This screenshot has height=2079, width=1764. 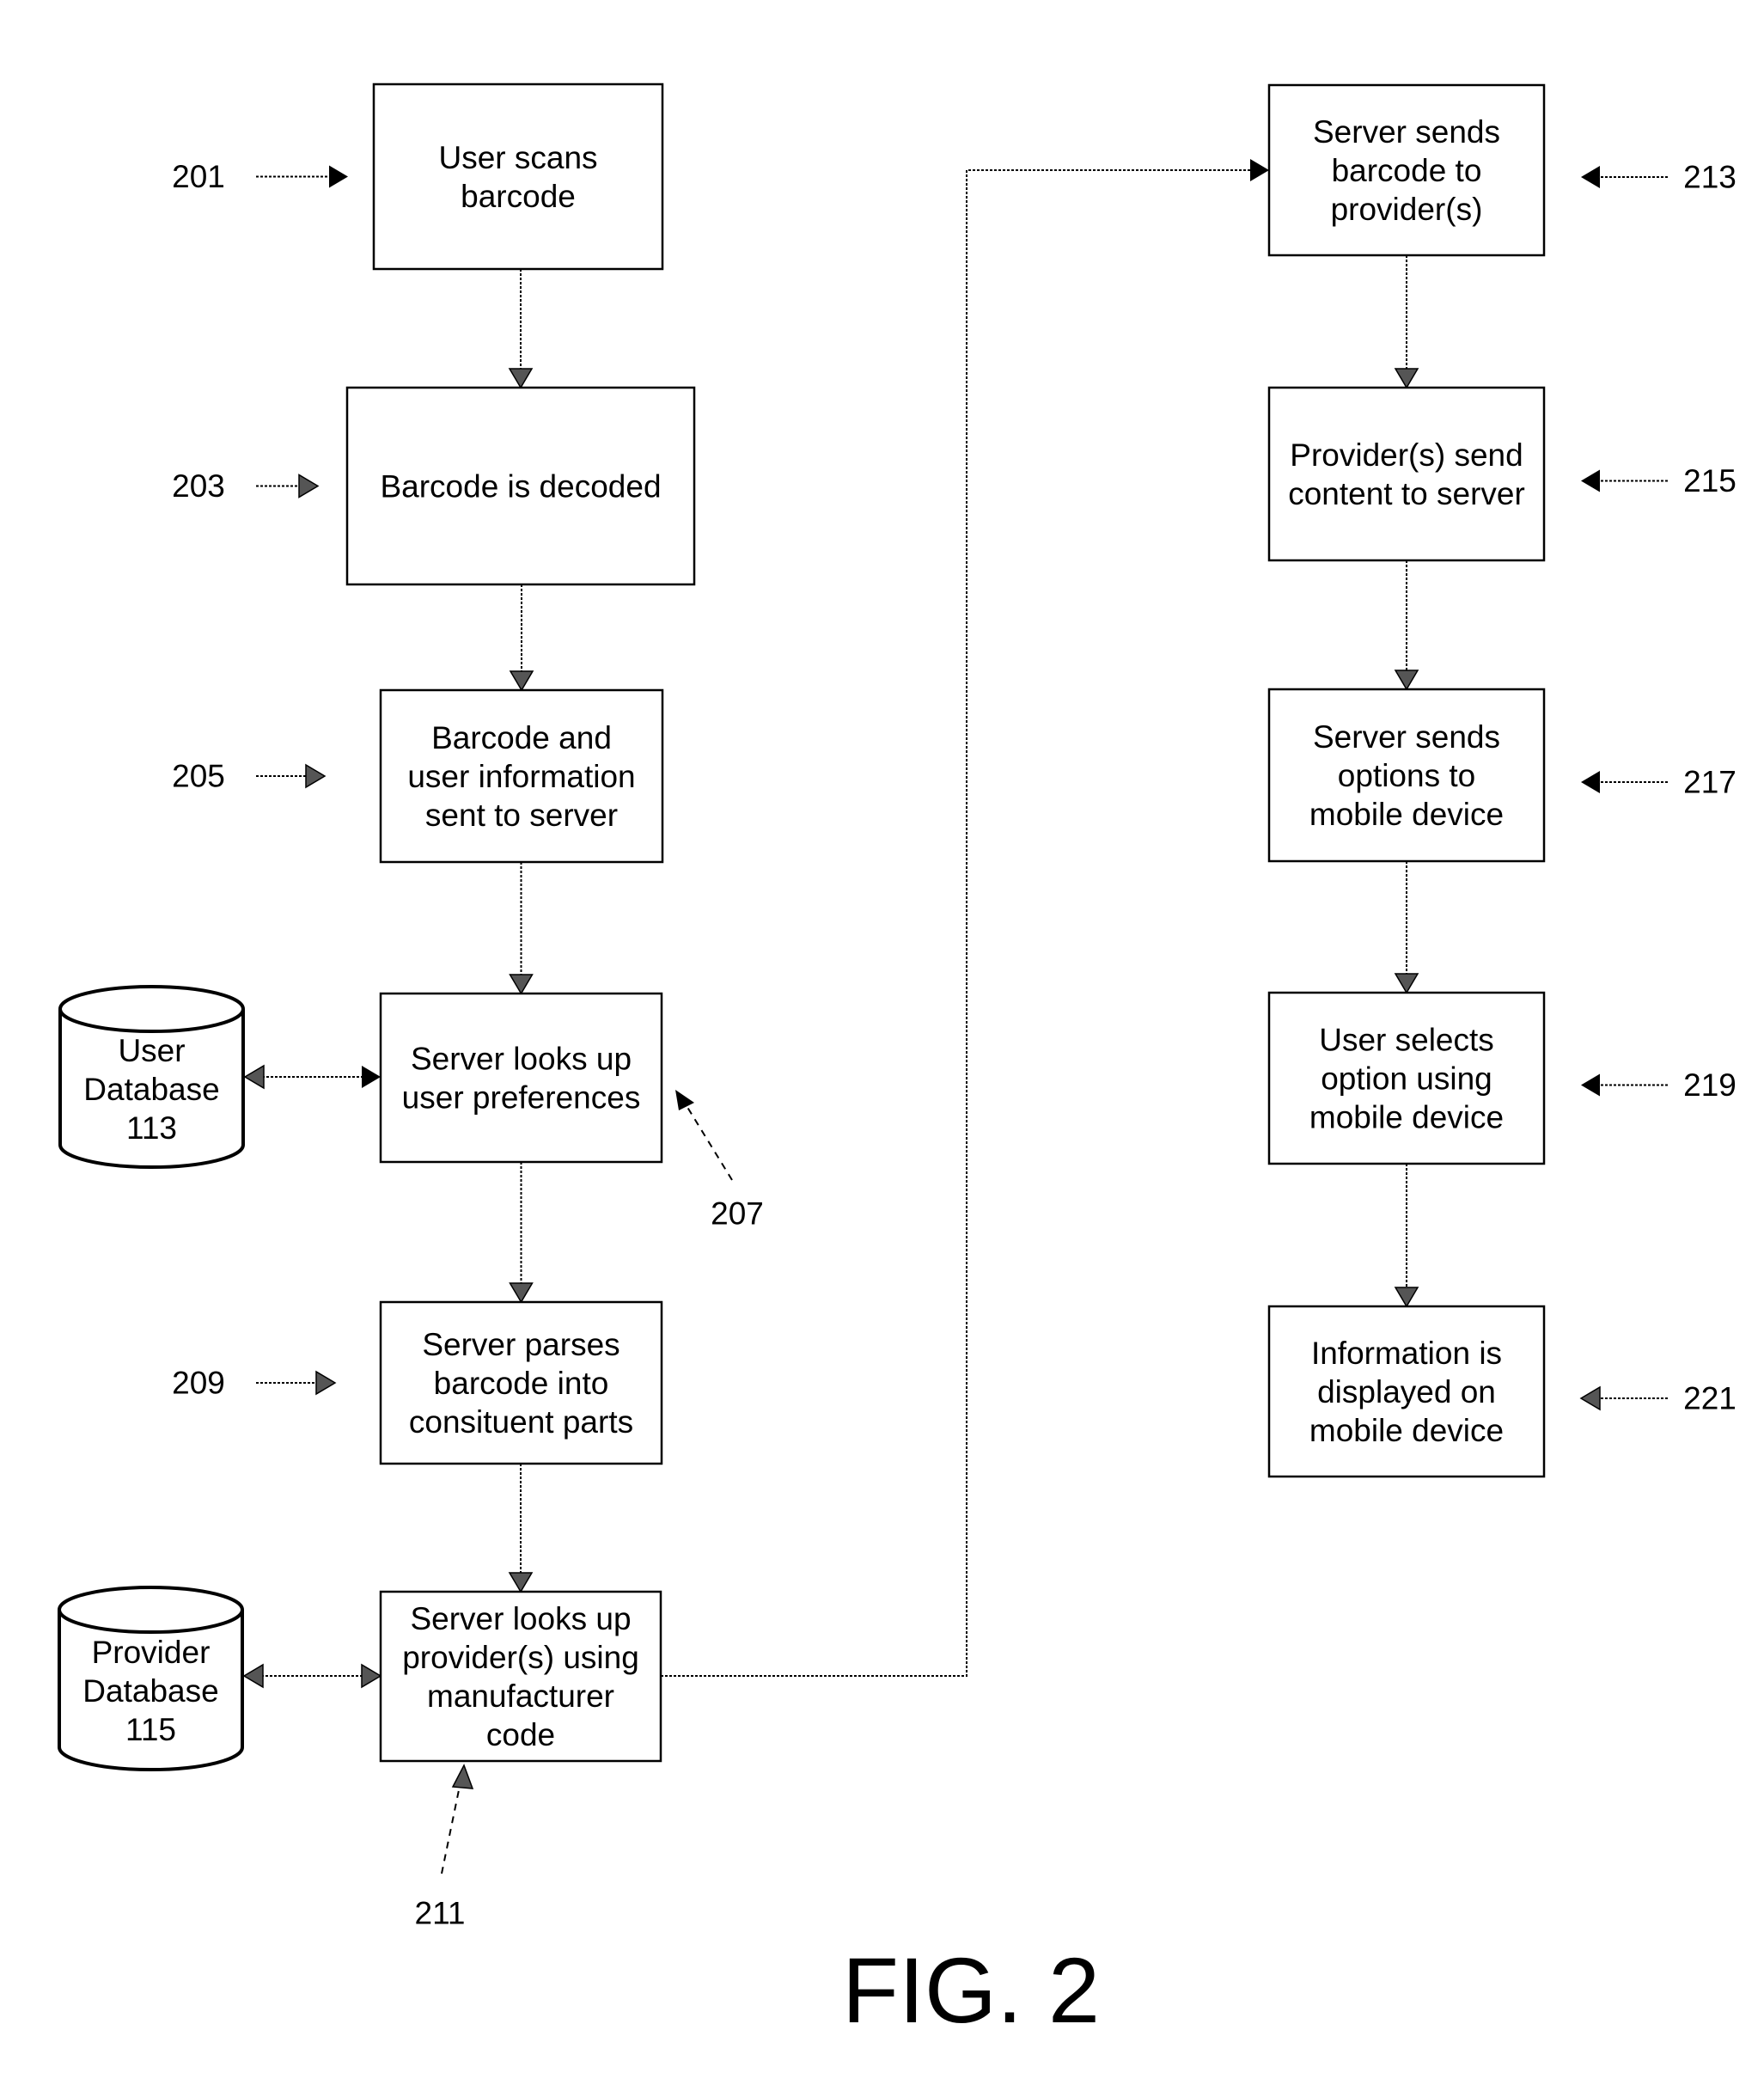 I want to click on step-text-219: User selectsoption usingmobile device, so click(x=1406, y=1079).